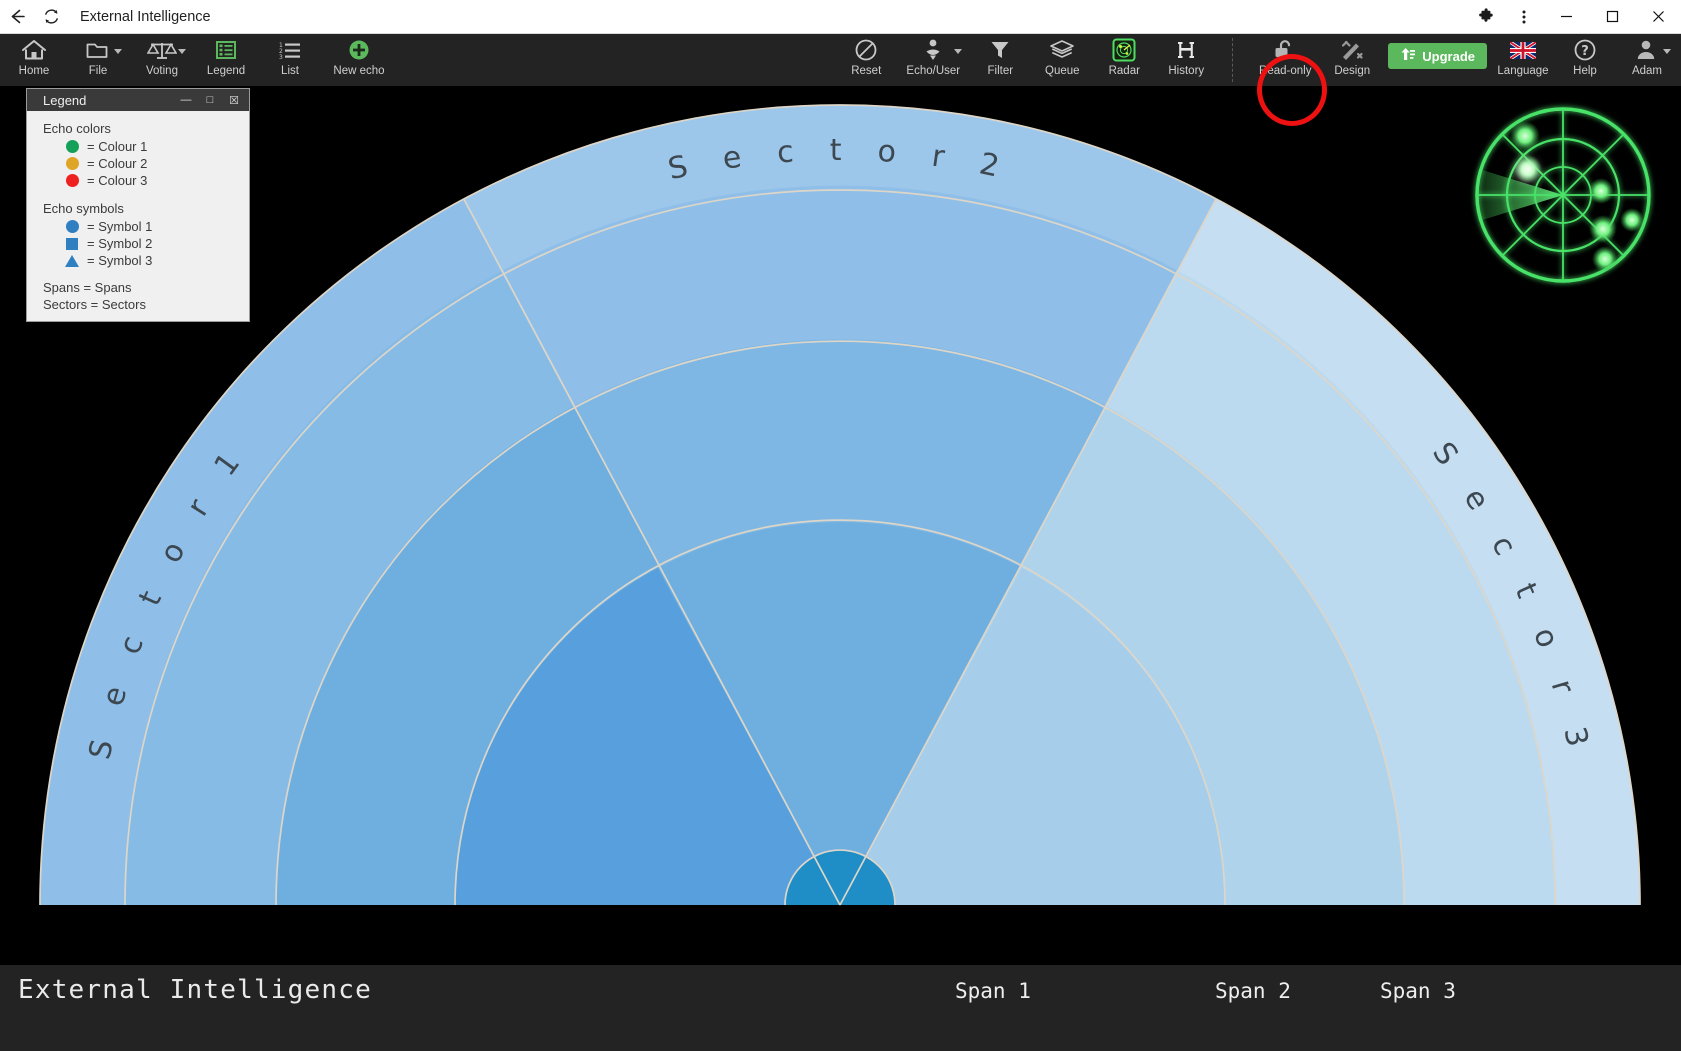 The image size is (1681, 1051). I want to click on toolbar-label-echo-user: Echo/User, so click(933, 71).